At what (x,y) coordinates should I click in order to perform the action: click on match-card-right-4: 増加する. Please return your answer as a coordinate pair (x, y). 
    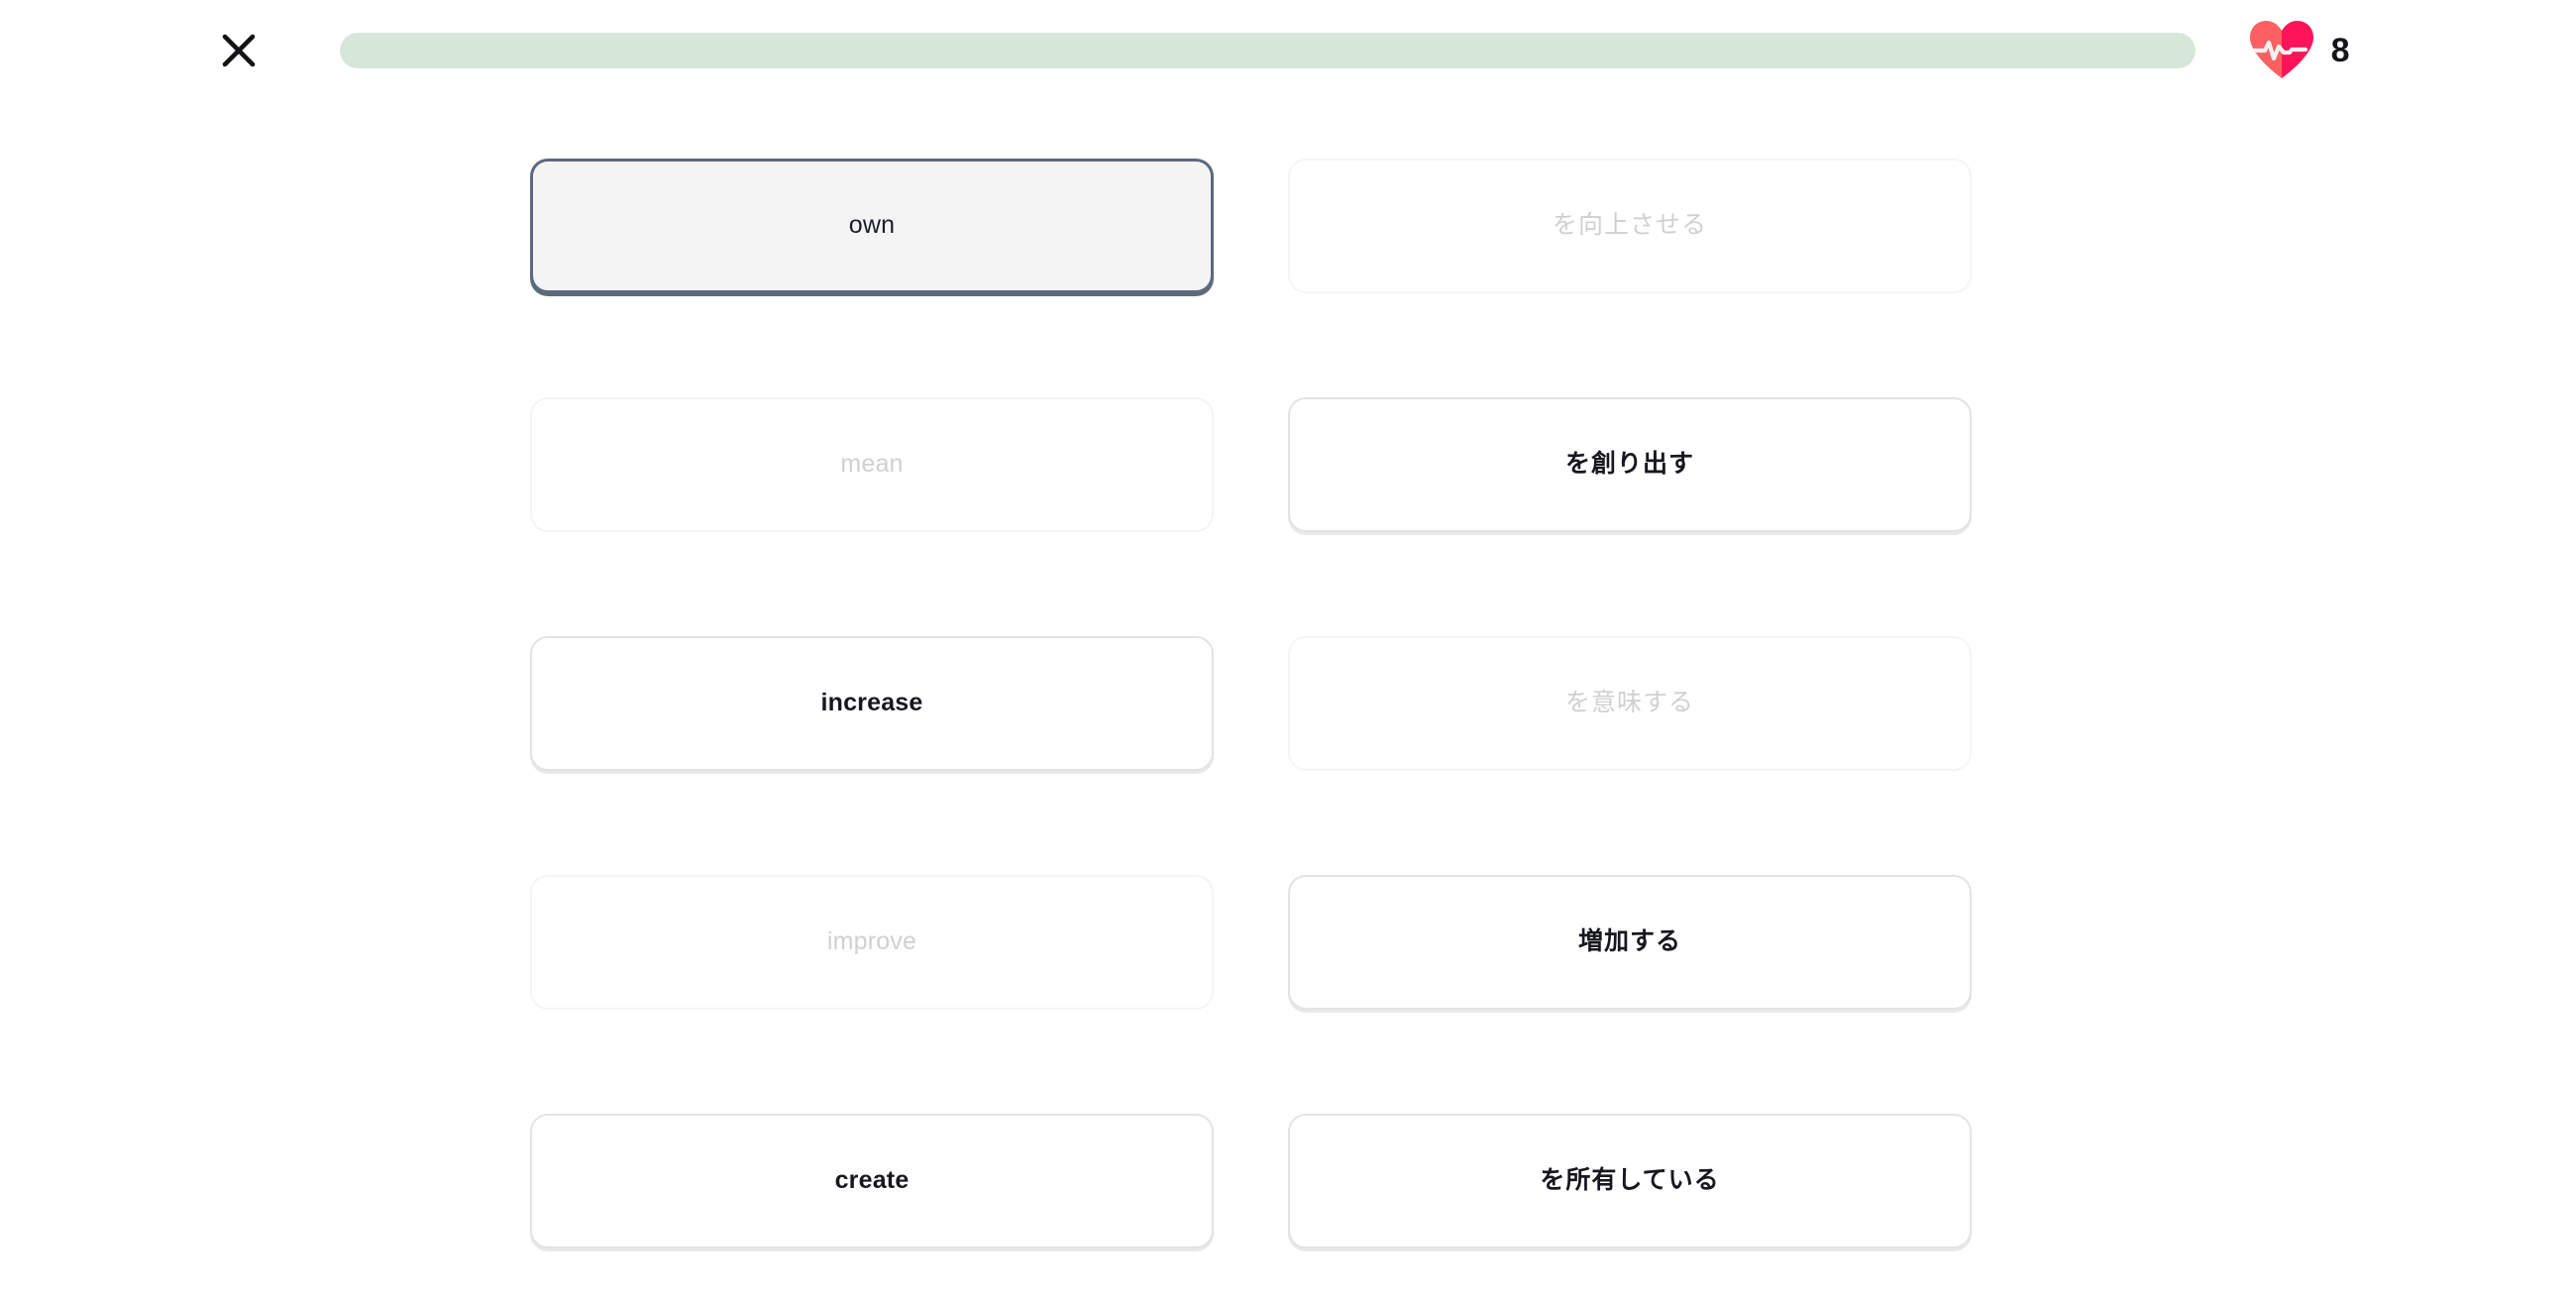
    Looking at the image, I should click on (1630, 942).